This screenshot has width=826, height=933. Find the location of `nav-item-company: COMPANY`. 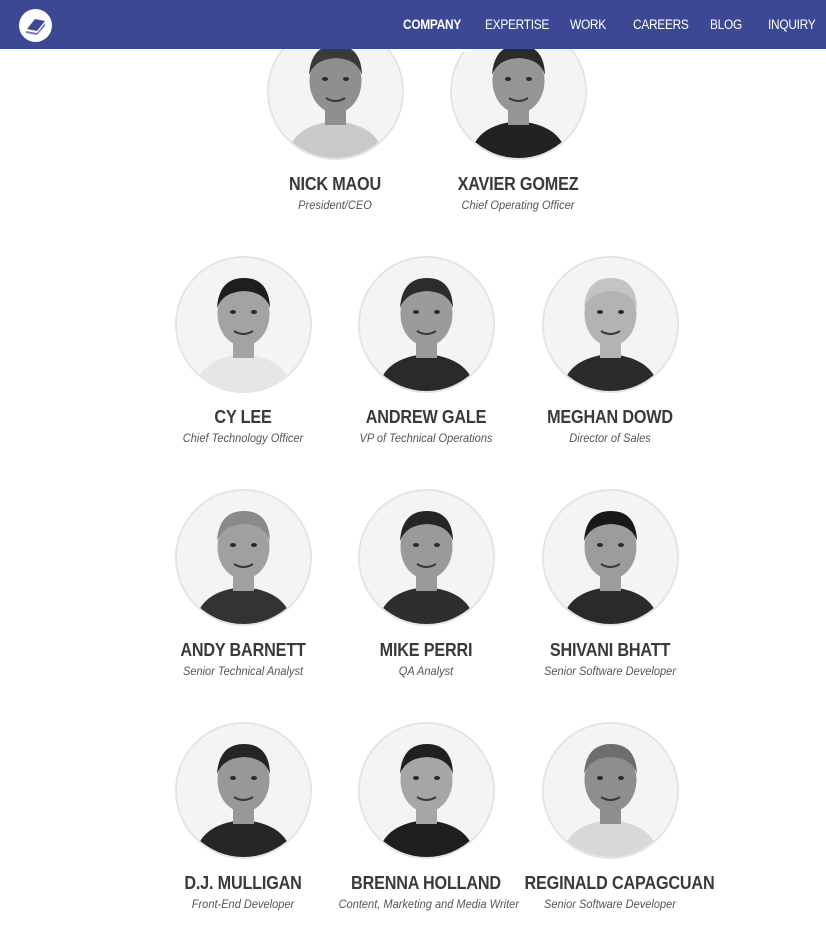

nav-item-company: COMPANY is located at coordinates (434, 26).